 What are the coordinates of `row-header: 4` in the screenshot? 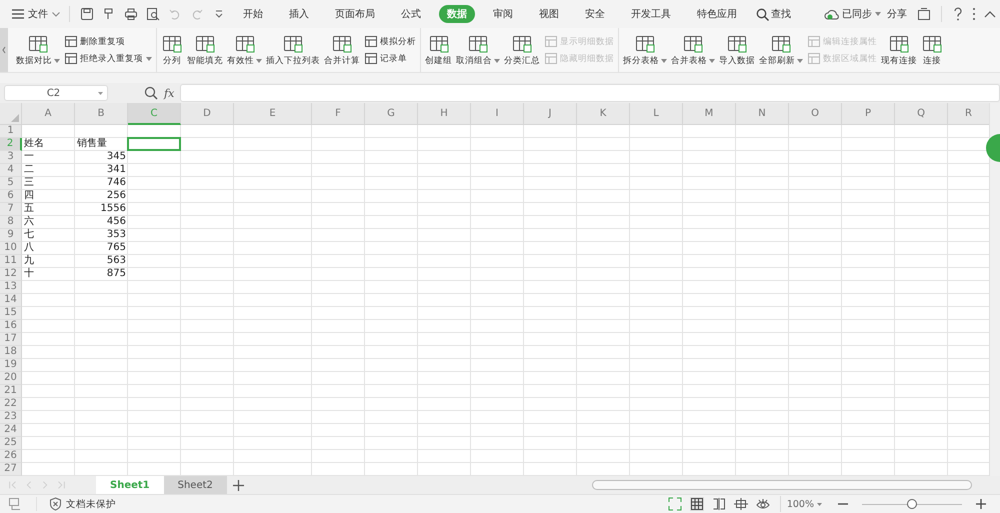 It's located at (11, 170).